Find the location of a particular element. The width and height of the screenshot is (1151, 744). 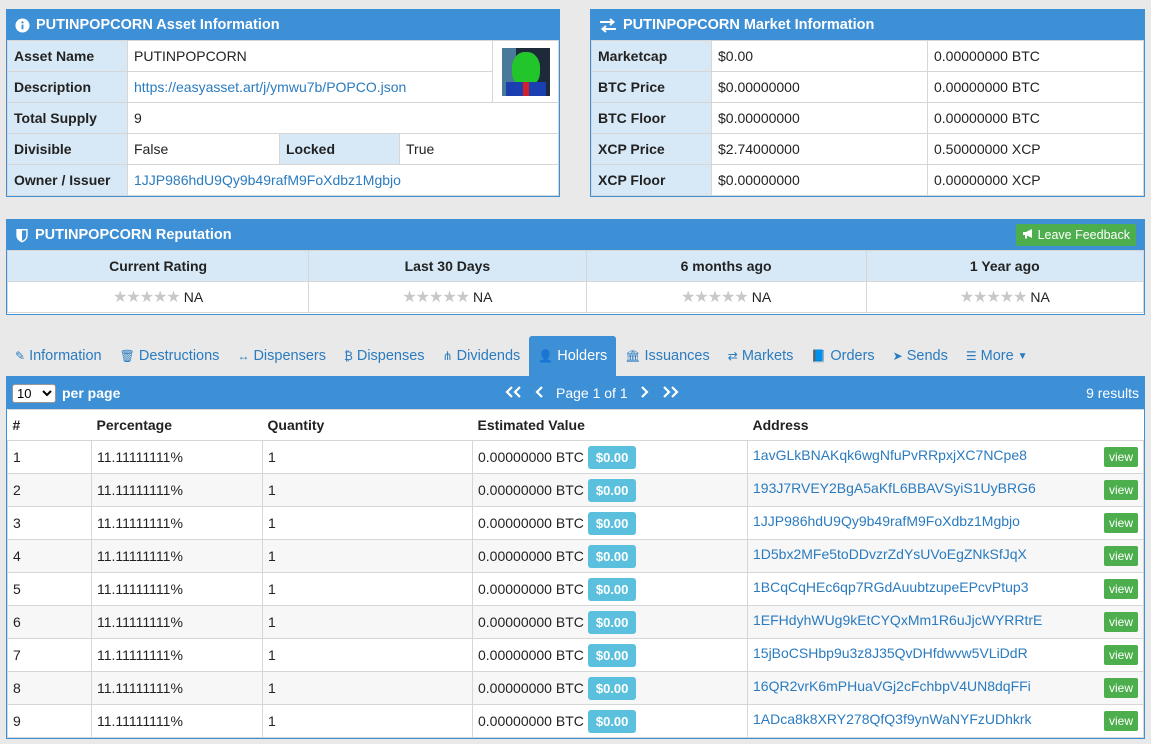

address-cell: 16QR2vrK6mPHuaVGj2cFchbpV4UN8dqFFi view is located at coordinates (945, 688).